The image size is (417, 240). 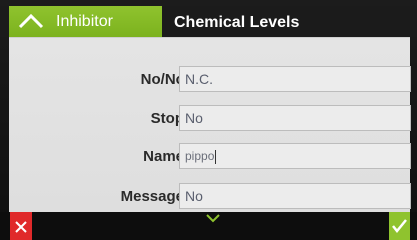 What do you see at coordinates (152, 196) in the screenshot?
I see `message-label: Message` at bounding box center [152, 196].